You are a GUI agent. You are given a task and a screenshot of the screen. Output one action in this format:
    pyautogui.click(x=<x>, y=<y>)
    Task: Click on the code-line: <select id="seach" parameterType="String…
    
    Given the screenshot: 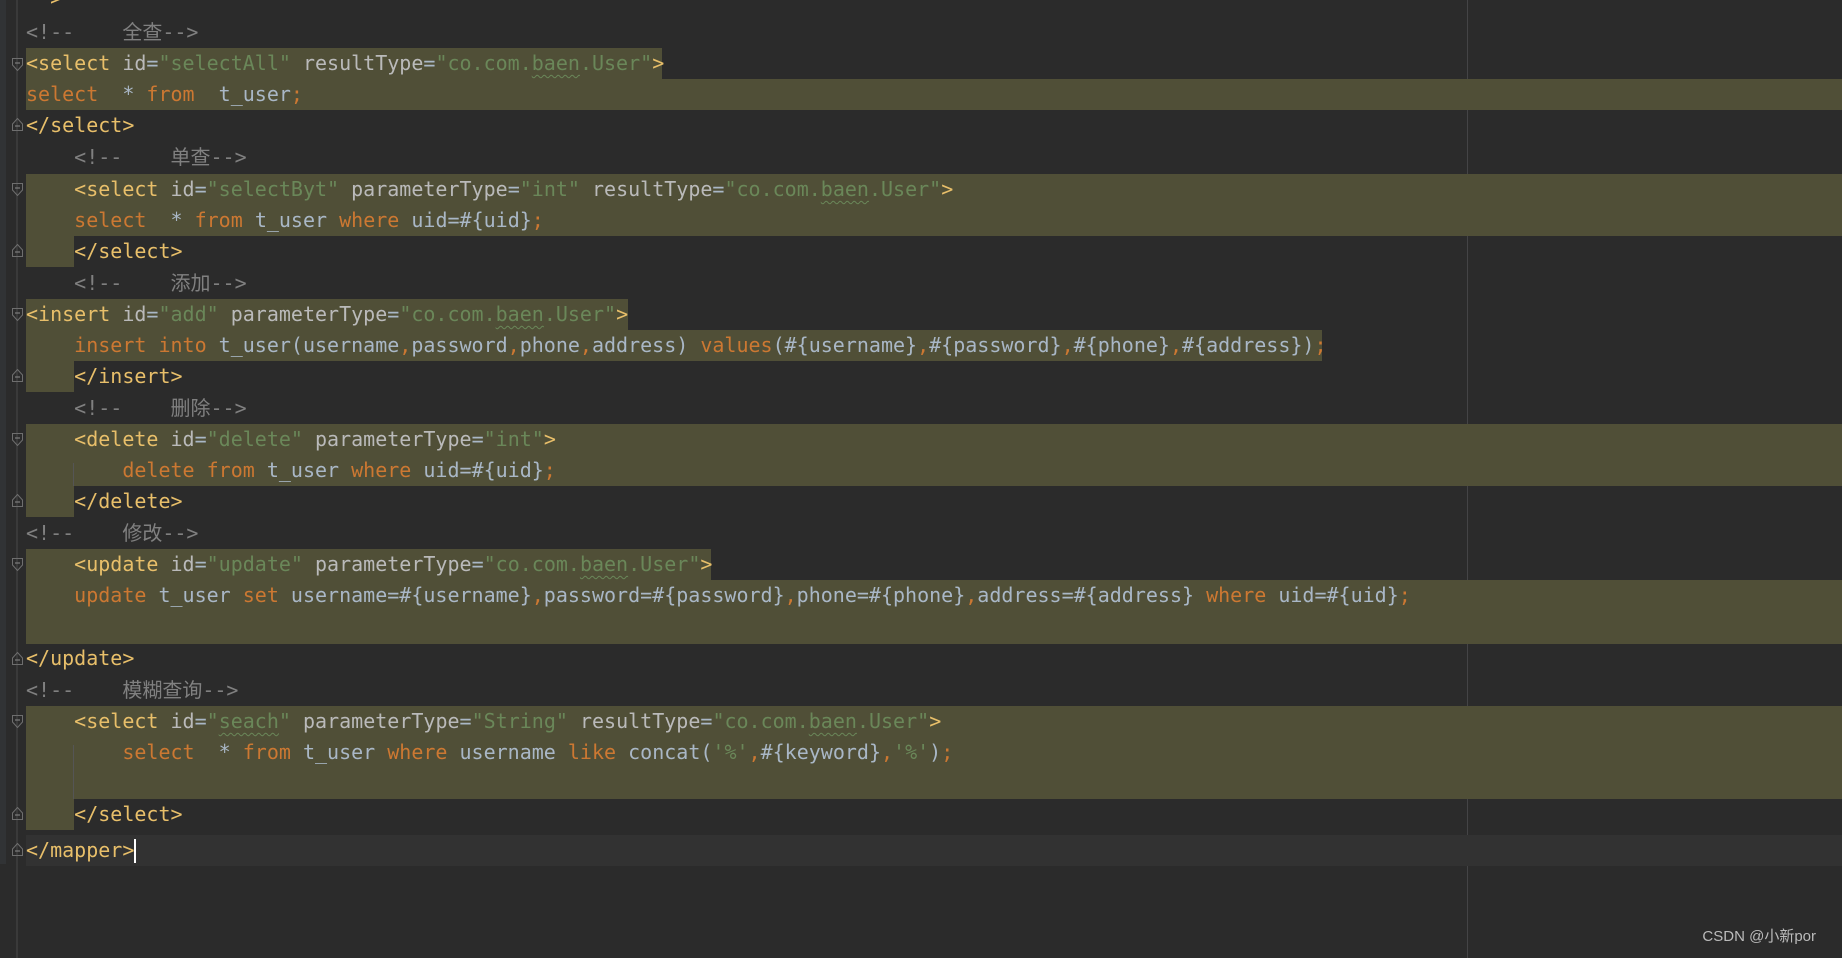 What is the action you would take?
    pyautogui.click(x=921, y=721)
    